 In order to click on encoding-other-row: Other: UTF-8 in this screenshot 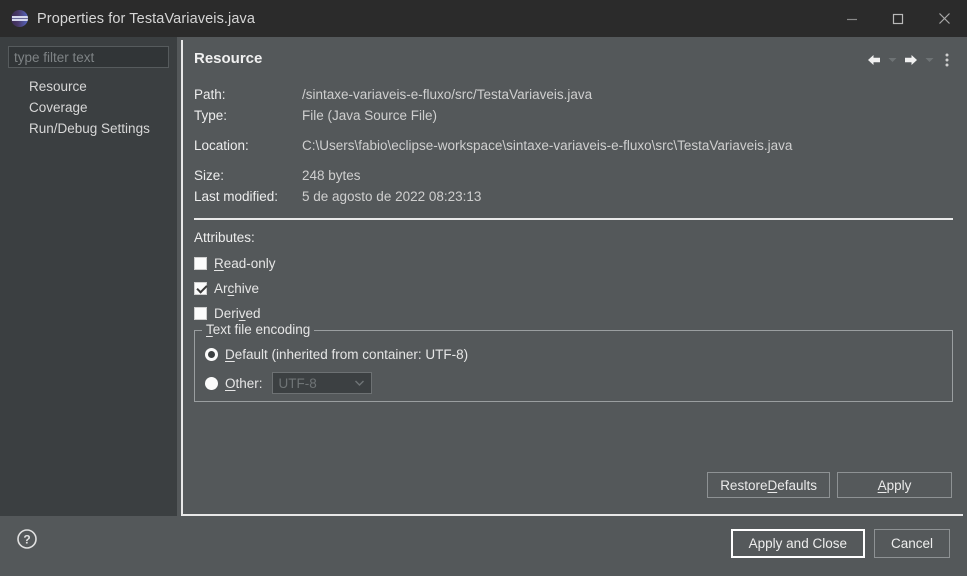, I will do `click(288, 383)`.